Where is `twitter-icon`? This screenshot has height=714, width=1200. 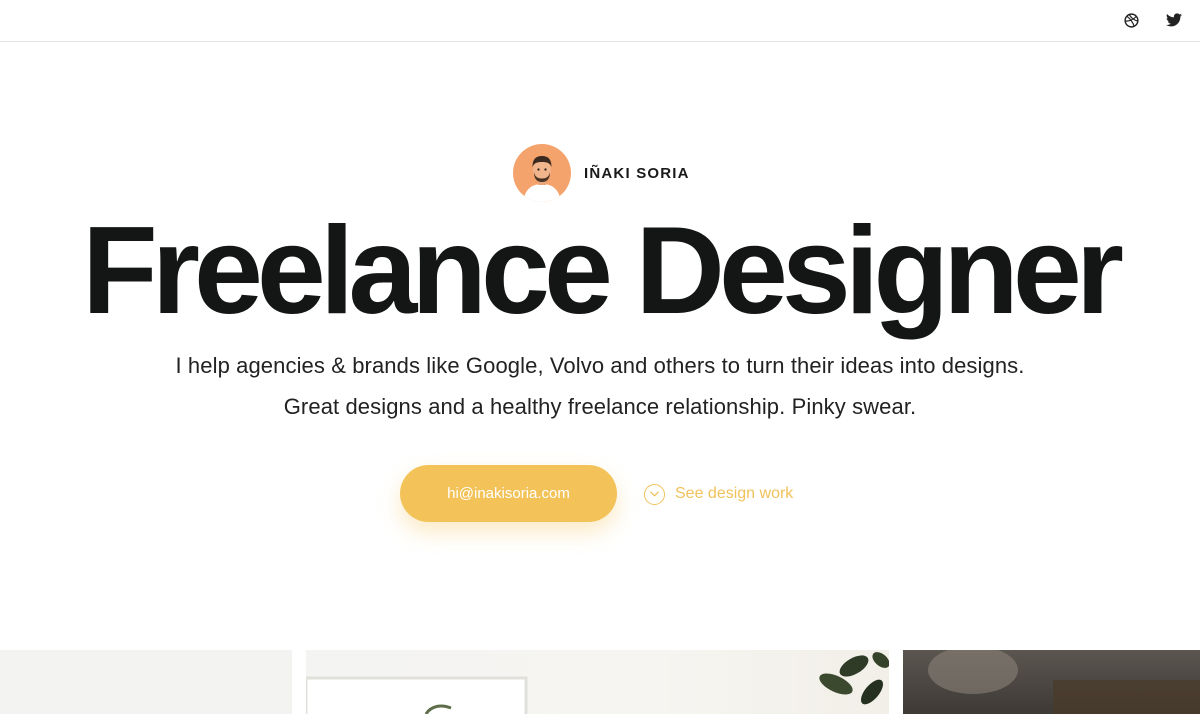 twitter-icon is located at coordinates (1174, 20).